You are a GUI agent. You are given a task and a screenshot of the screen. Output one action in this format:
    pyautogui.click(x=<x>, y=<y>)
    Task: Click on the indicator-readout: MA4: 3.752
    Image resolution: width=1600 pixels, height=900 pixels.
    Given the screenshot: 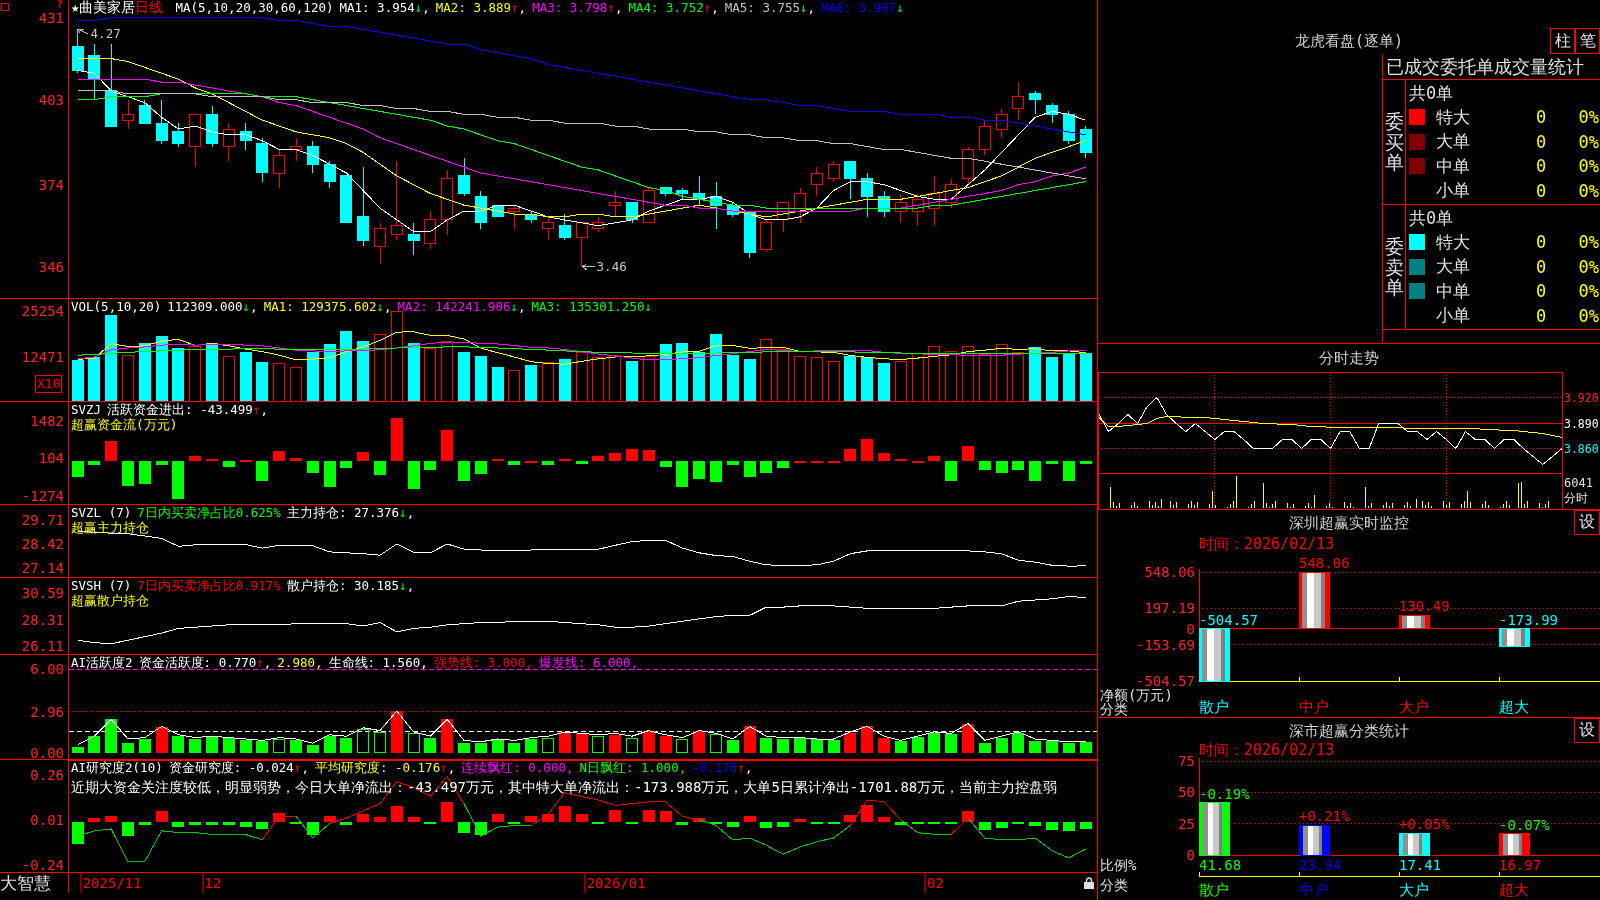 What is the action you would take?
    pyautogui.click(x=666, y=7)
    